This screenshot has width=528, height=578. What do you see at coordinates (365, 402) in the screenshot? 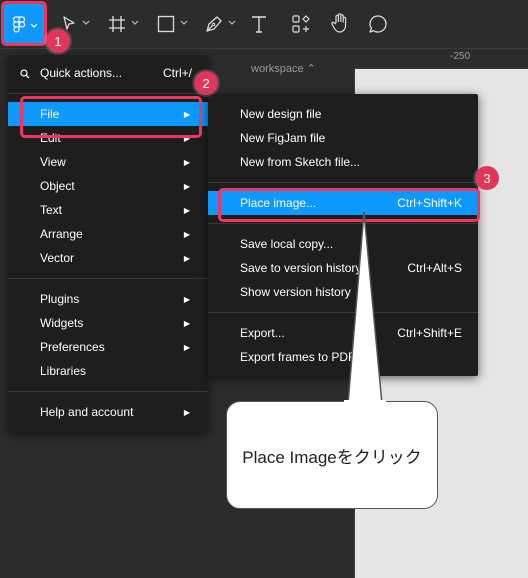
I see `callout-joint` at bounding box center [365, 402].